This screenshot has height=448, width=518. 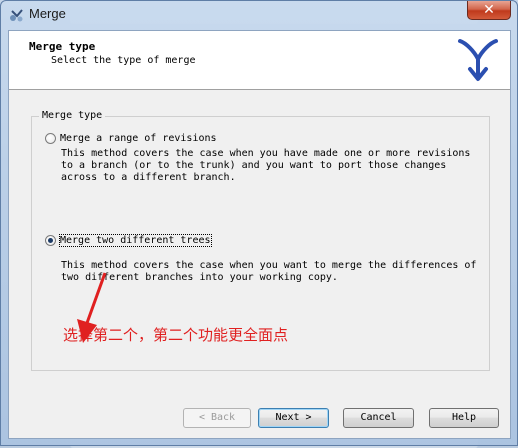 What do you see at coordinates (16, 15) in the screenshot?
I see `app-icon` at bounding box center [16, 15].